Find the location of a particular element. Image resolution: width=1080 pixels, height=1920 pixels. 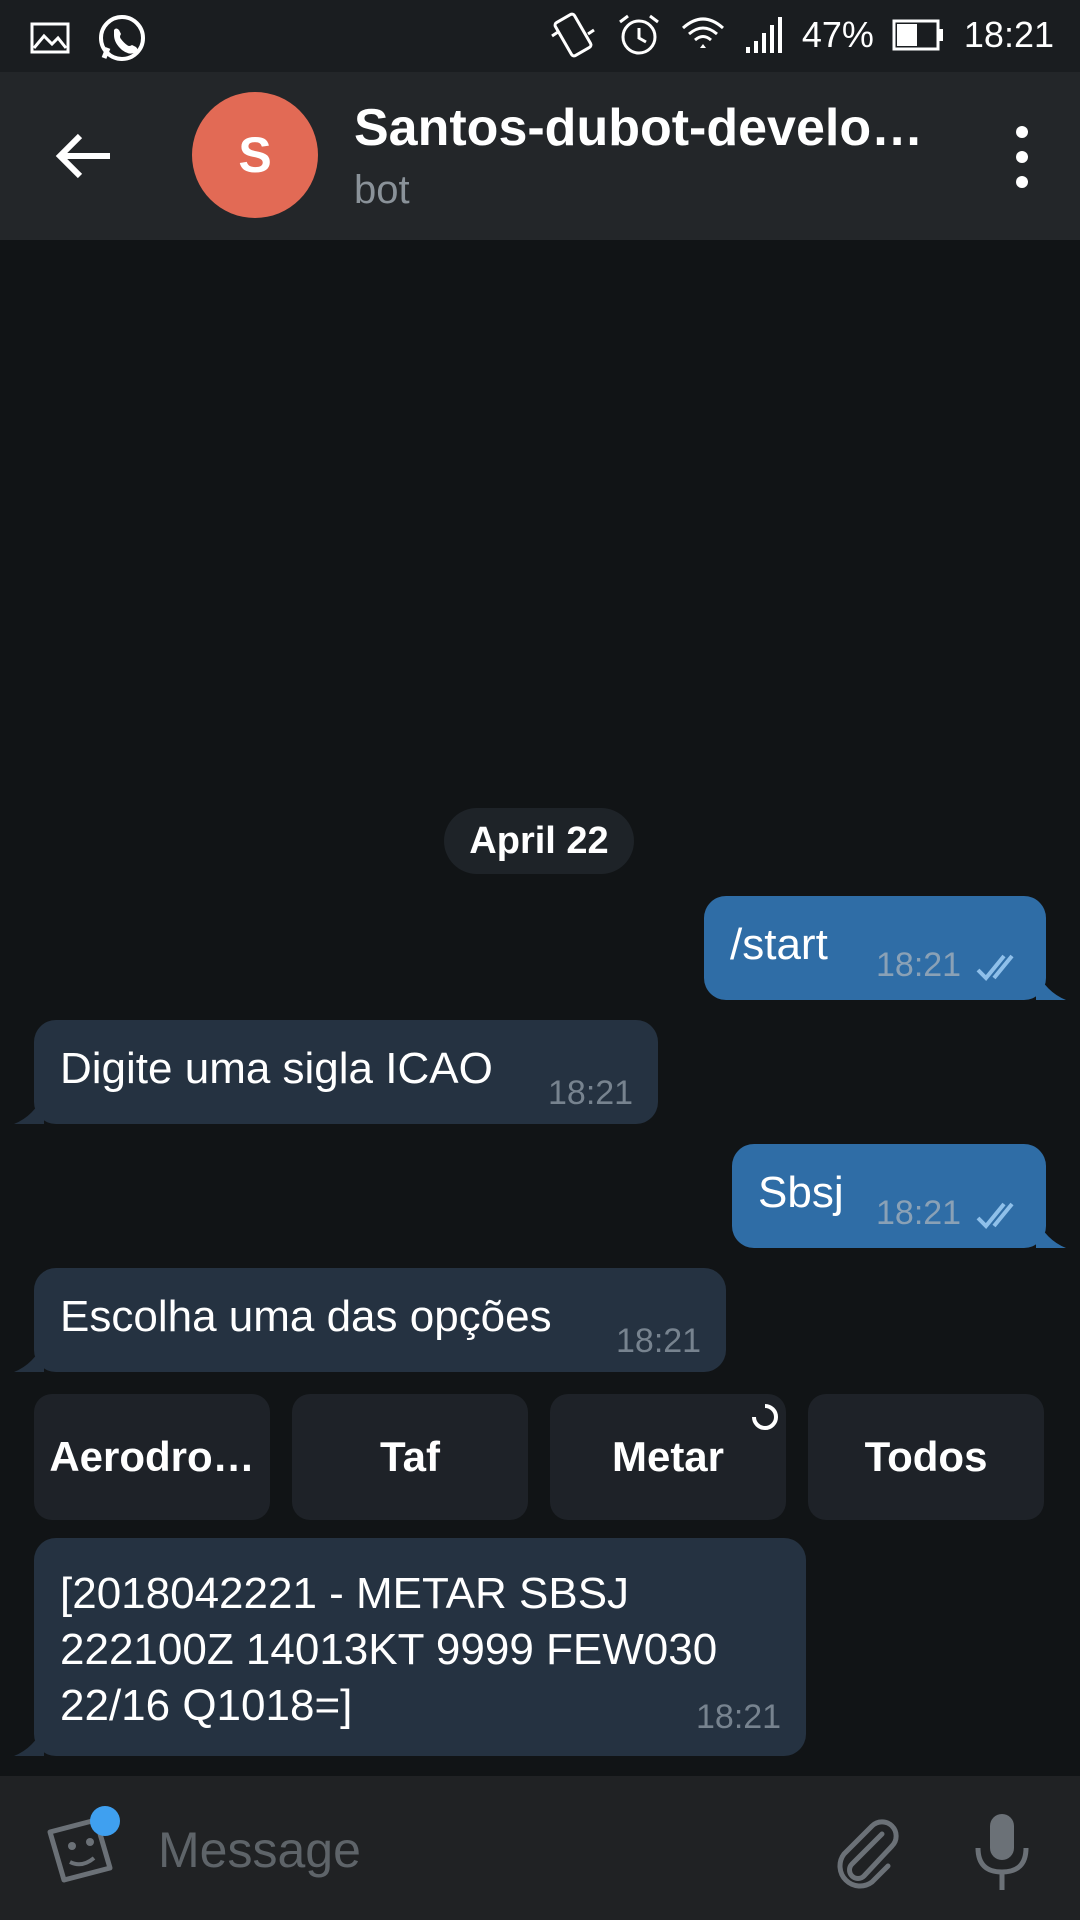

loading-spinner-icon is located at coordinates (765, 1417).